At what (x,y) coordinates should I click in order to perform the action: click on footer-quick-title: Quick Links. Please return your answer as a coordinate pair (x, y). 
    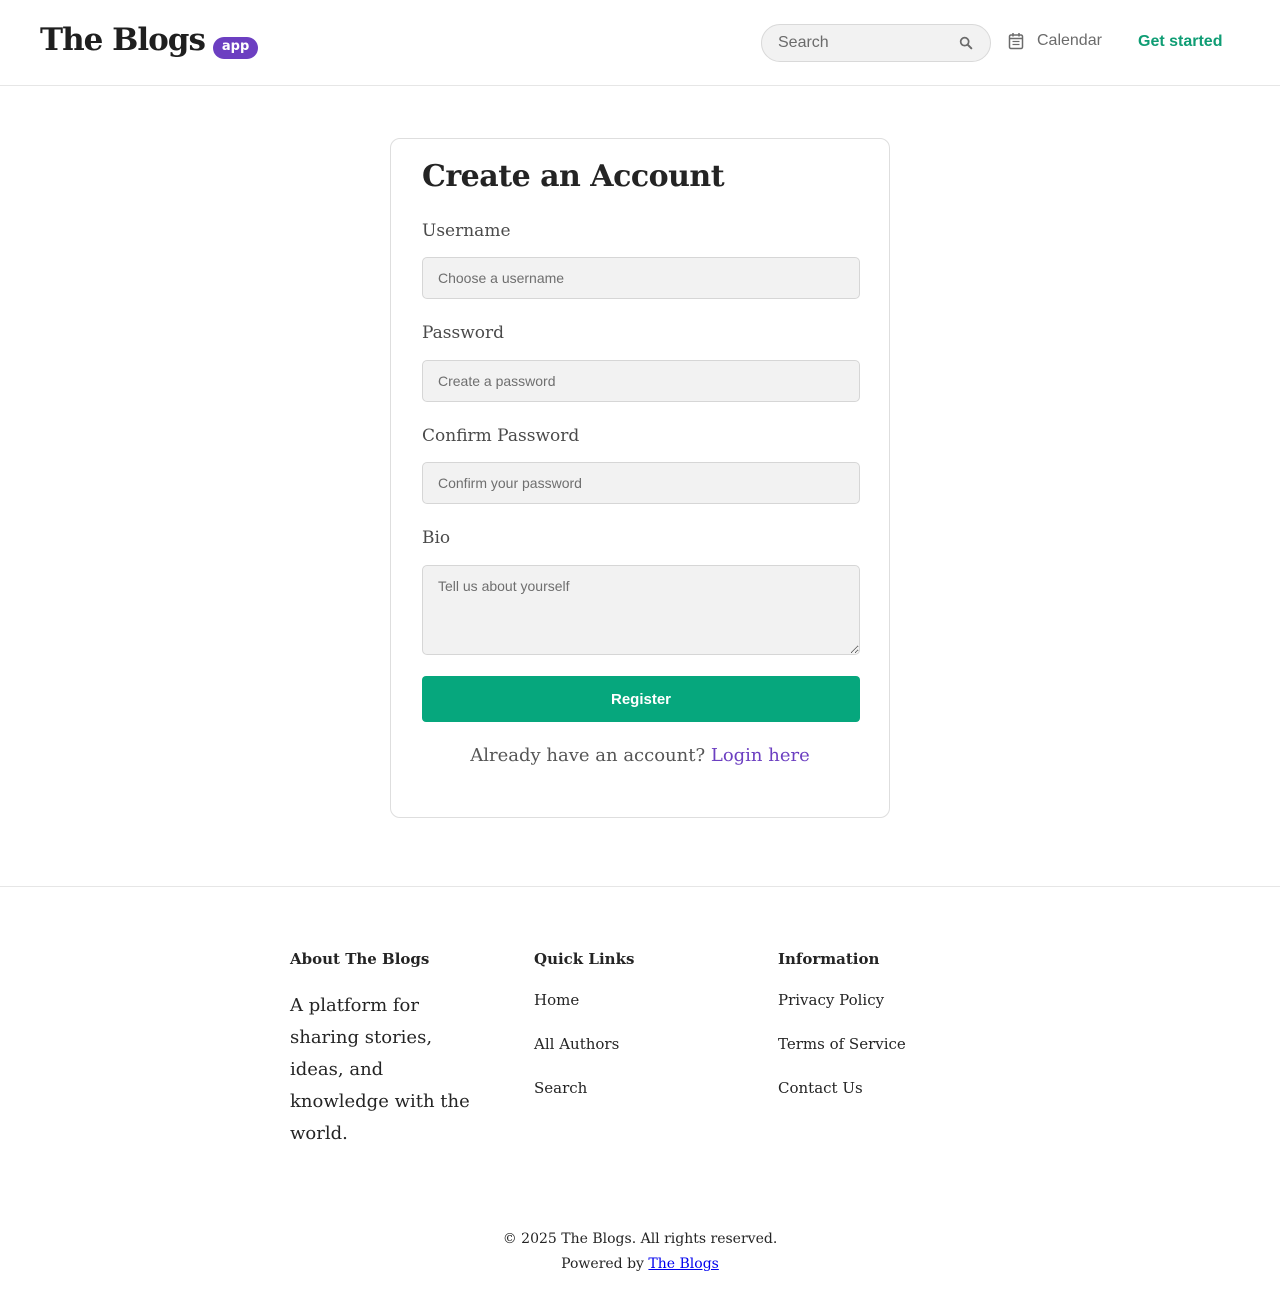
    Looking at the image, I should click on (584, 959).